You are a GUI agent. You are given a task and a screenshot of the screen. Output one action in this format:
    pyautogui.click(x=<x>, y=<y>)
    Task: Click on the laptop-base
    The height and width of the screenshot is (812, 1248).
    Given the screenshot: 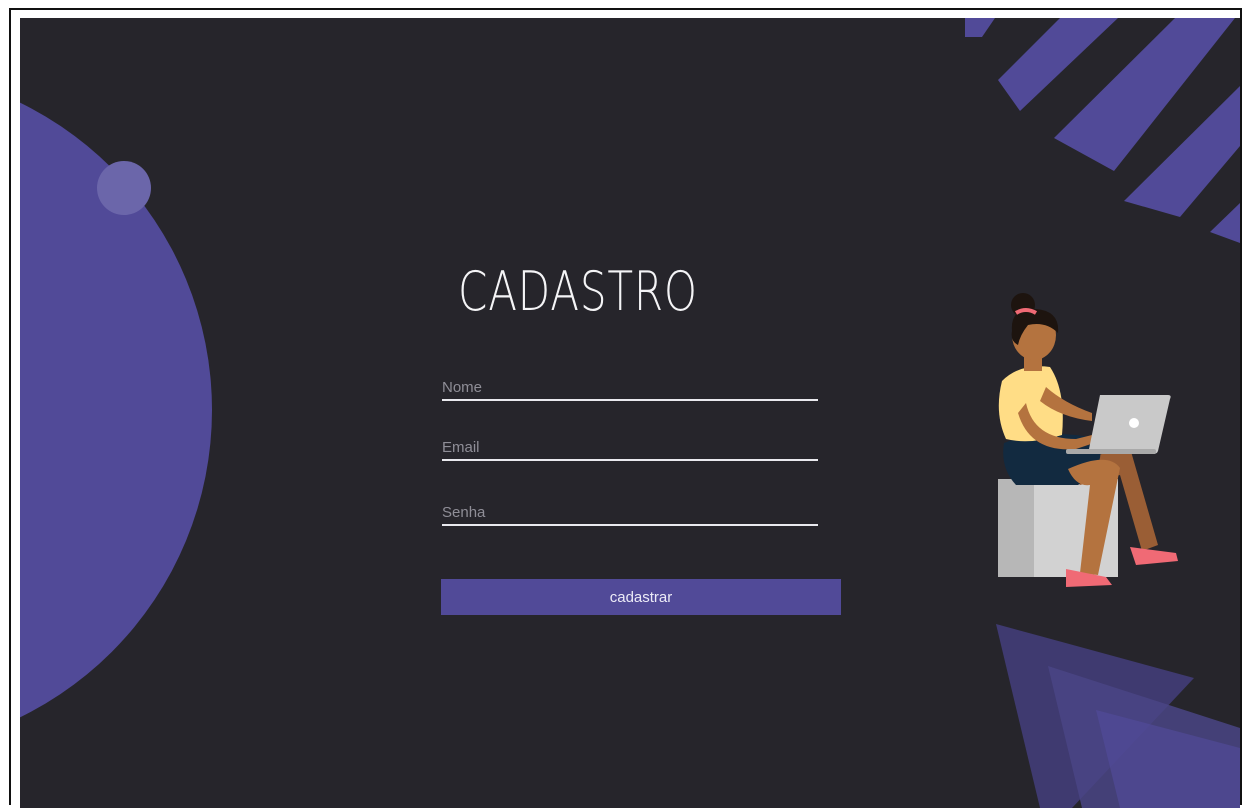 What is the action you would take?
    pyautogui.click(x=1111, y=451)
    